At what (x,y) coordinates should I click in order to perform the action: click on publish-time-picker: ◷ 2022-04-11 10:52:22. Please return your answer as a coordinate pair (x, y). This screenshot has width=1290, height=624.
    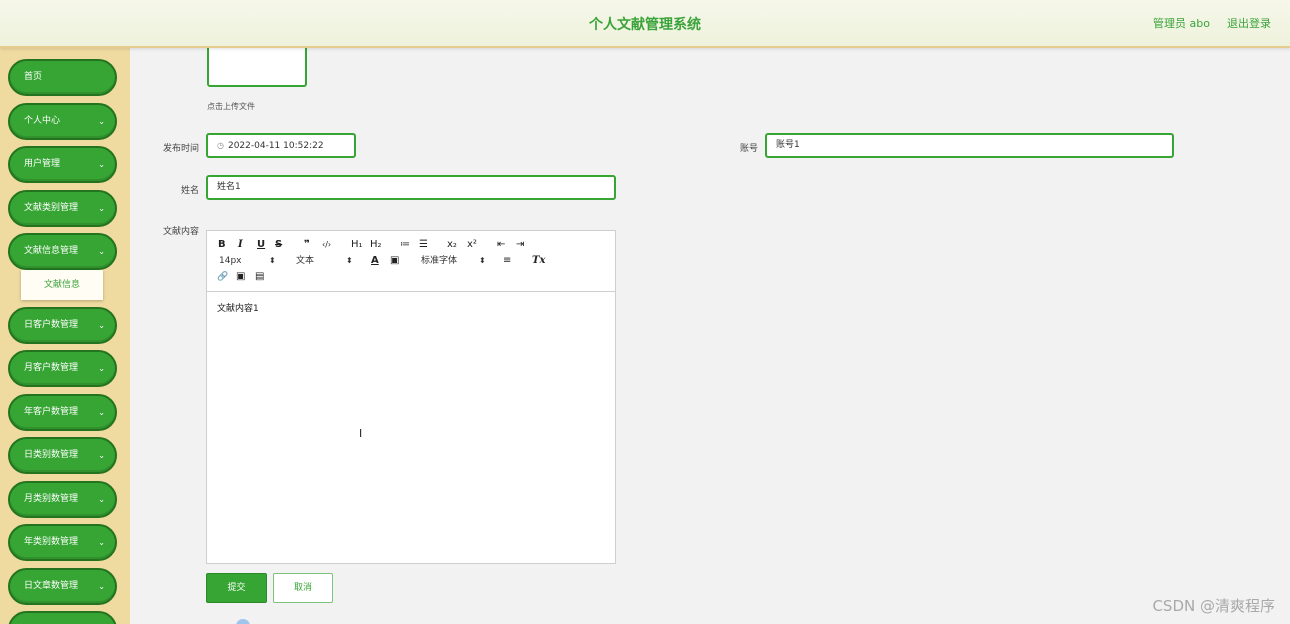
    Looking at the image, I should click on (281, 145).